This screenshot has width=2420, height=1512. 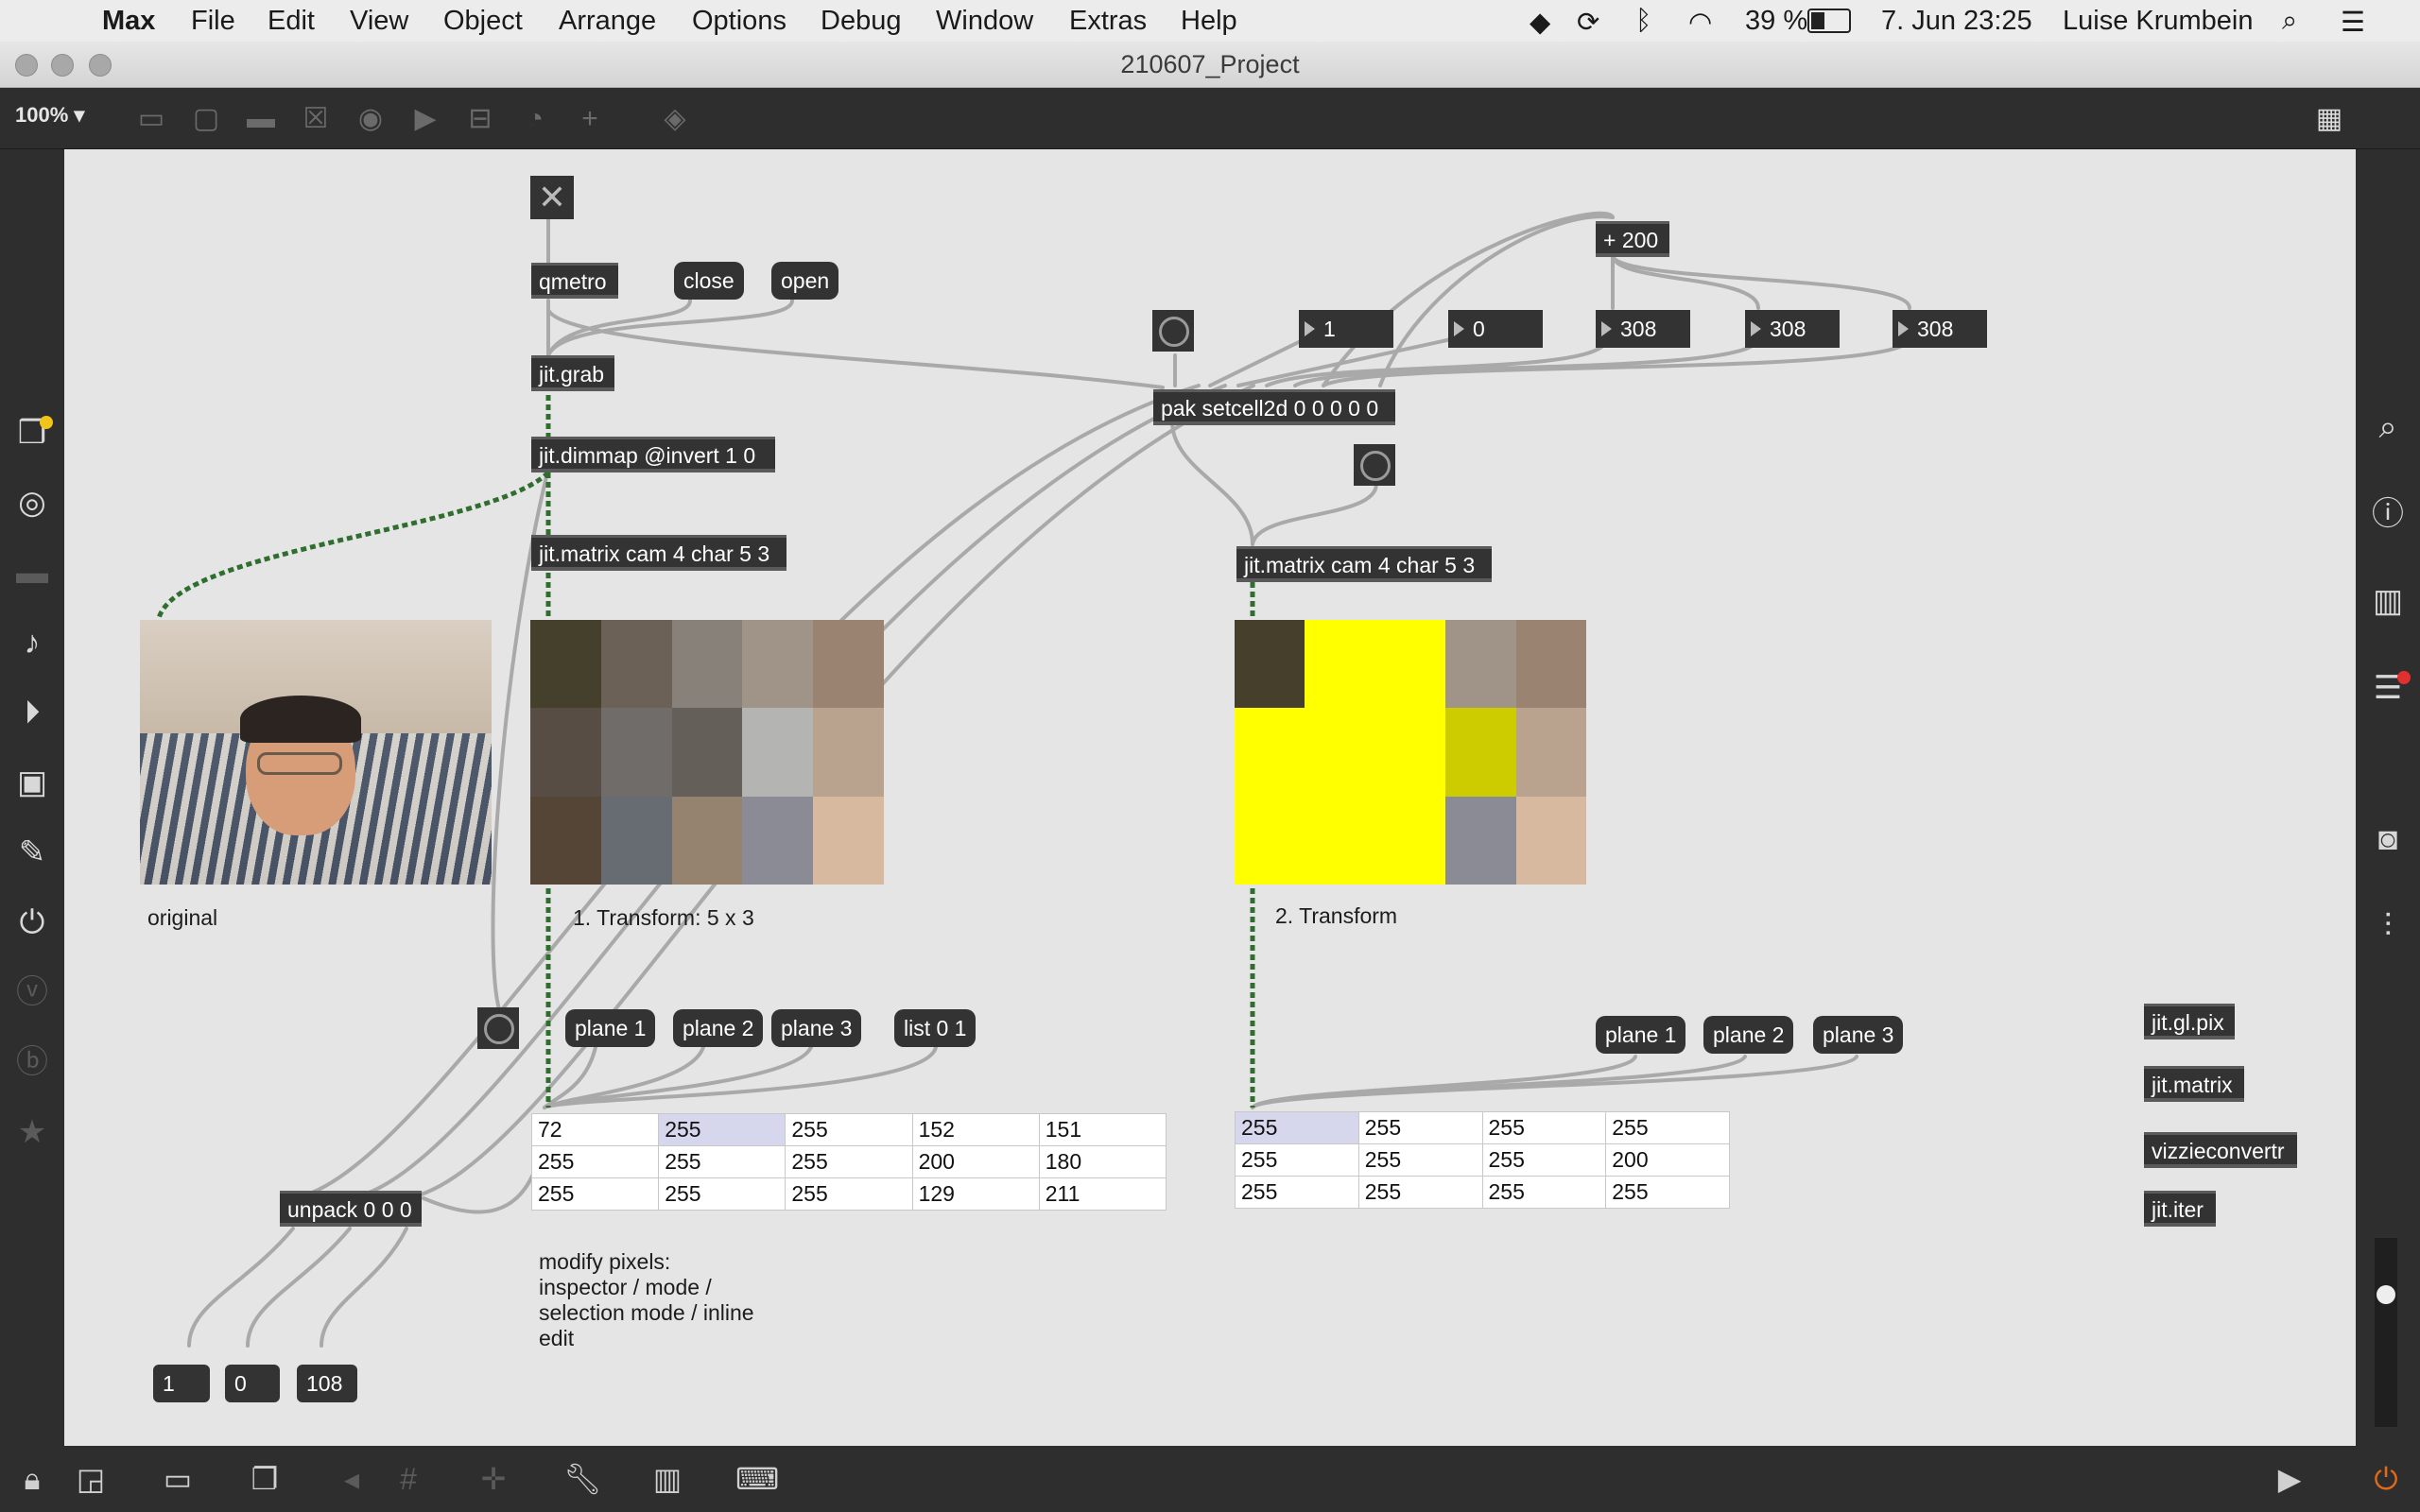 I want to click on plane1-message-right: plane 1, so click(x=1641, y=1035).